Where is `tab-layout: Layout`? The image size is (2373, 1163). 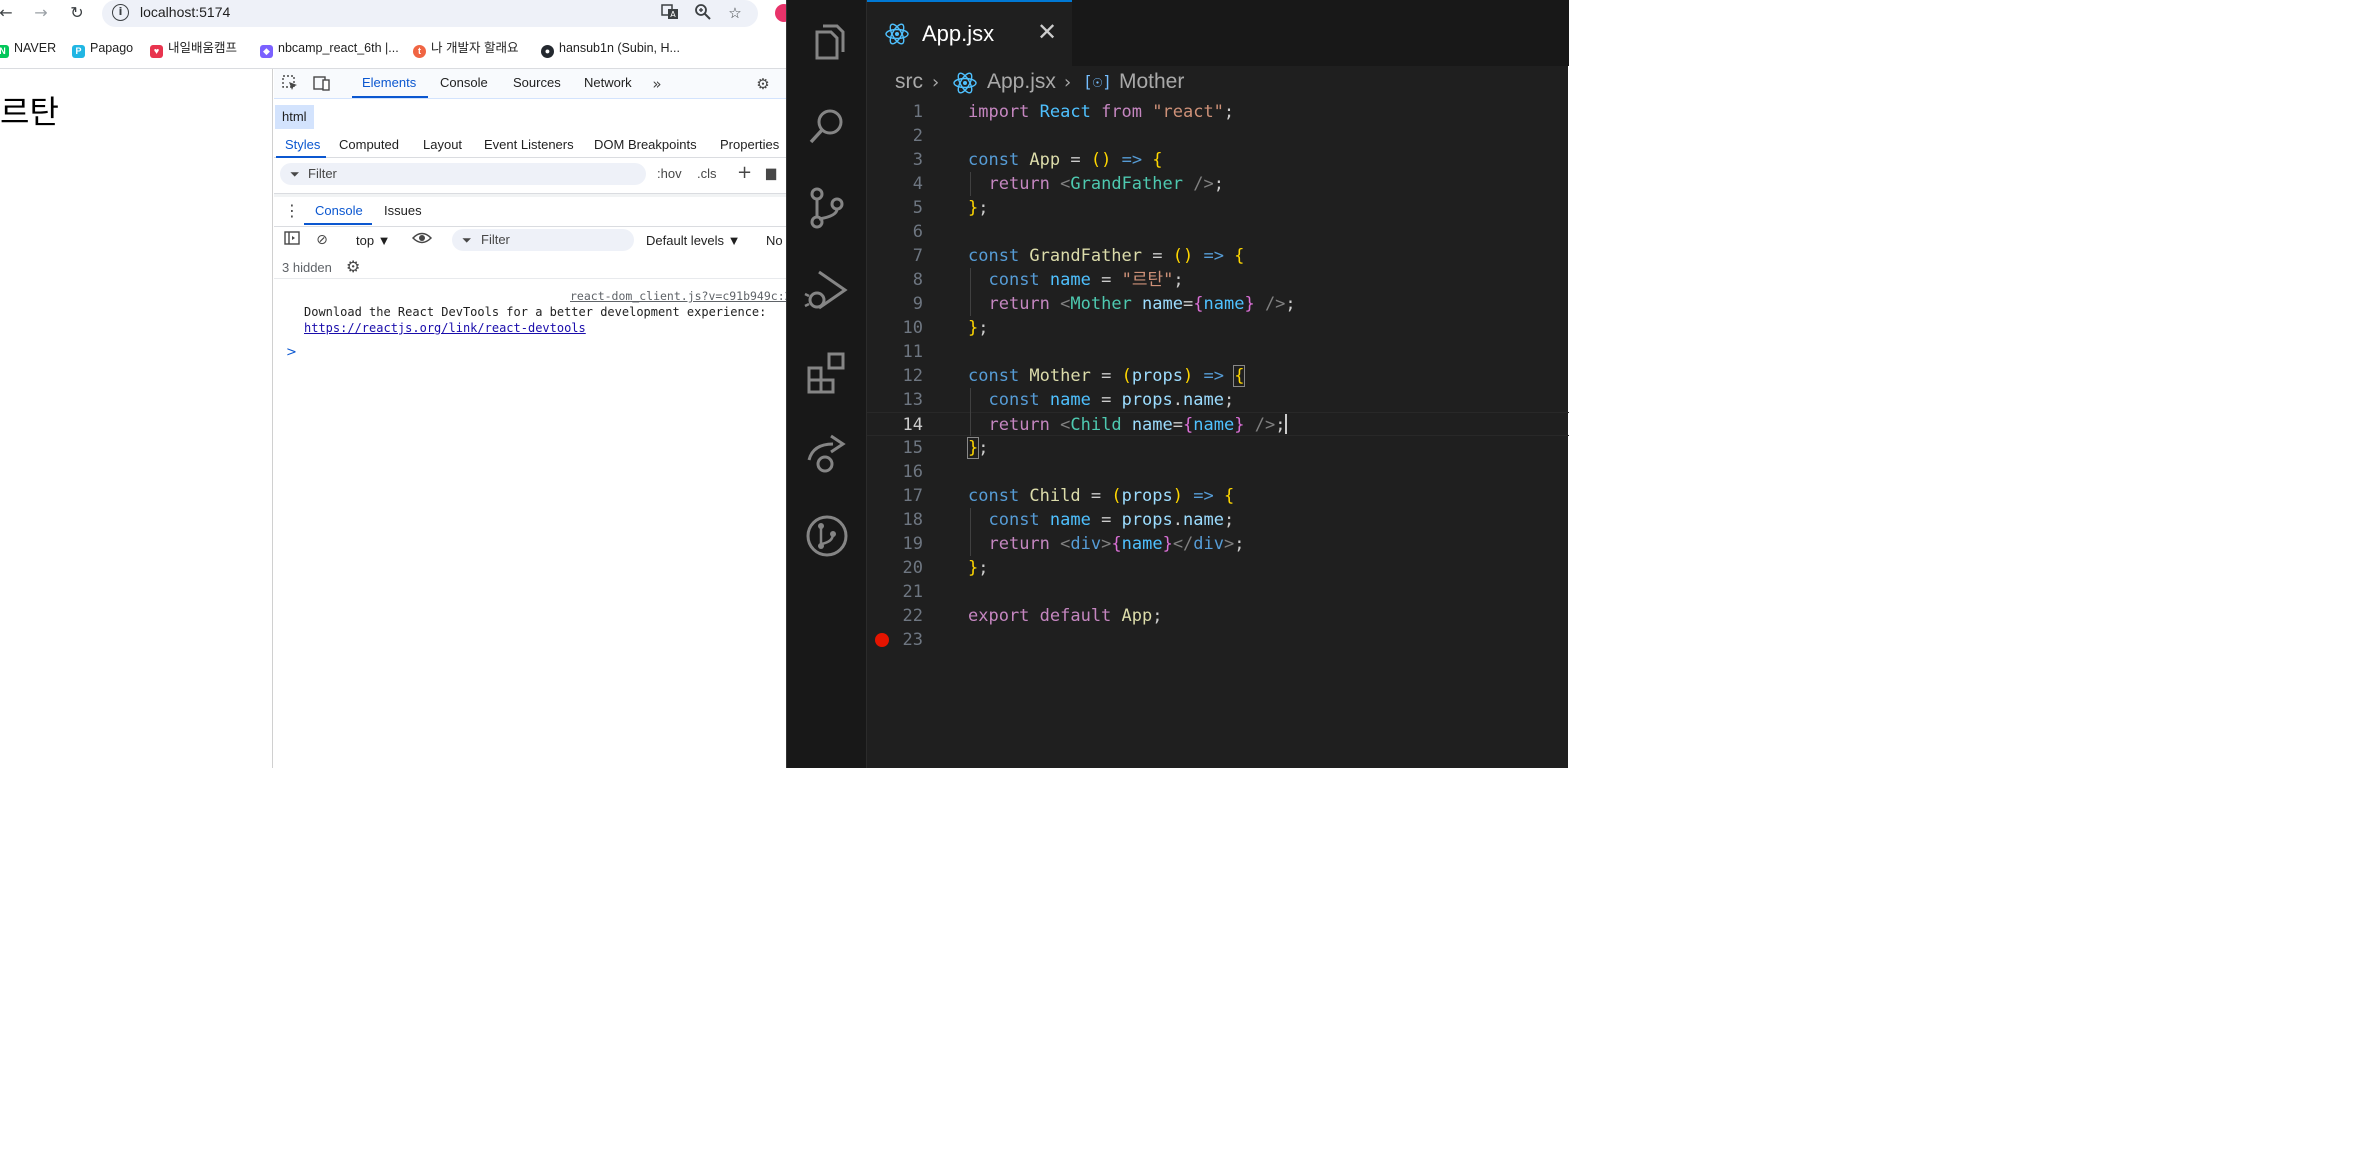 tab-layout: Layout is located at coordinates (442, 144).